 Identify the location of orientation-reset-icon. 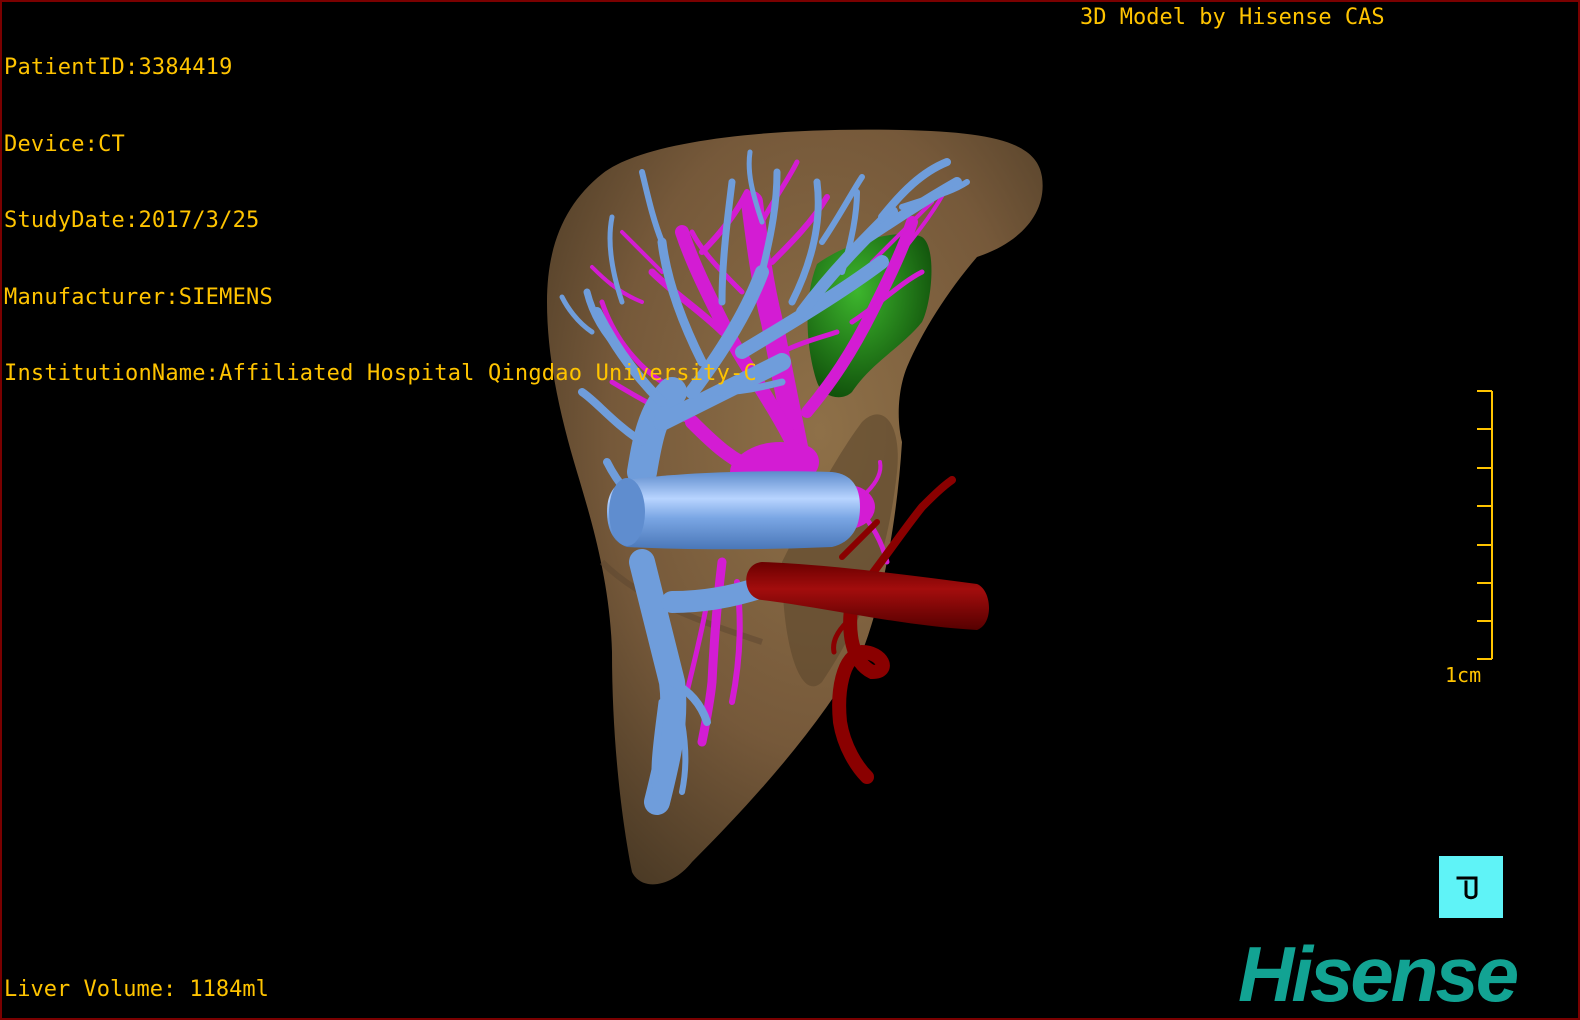
(1467, 888).